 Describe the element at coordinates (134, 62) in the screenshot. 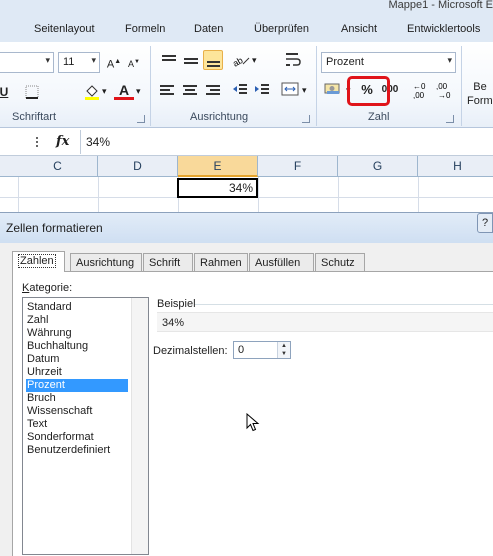

I see `shrink-font-icon: A▼` at that location.